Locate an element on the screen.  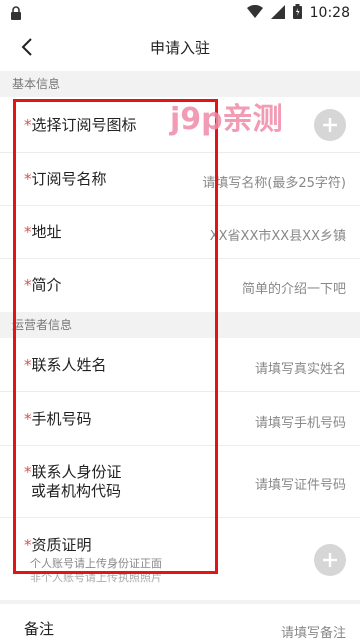
status-time: 10:28 is located at coordinates (329, 13).